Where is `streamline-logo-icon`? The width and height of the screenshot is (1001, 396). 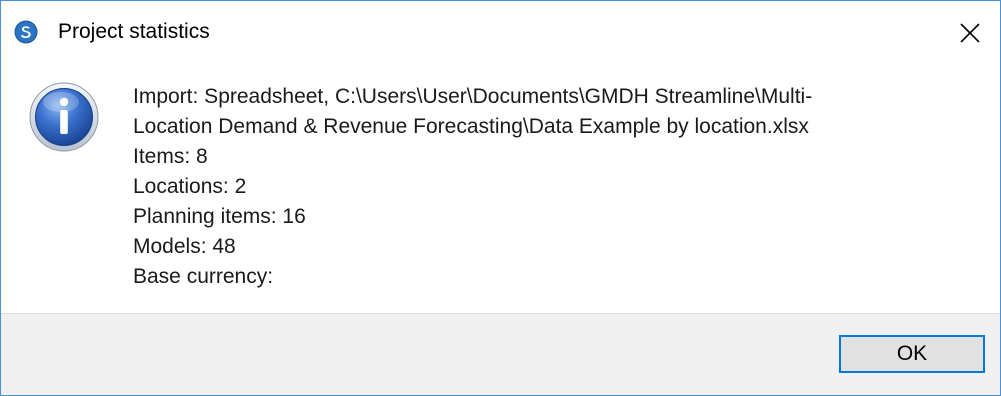
streamline-logo-icon is located at coordinates (26, 32).